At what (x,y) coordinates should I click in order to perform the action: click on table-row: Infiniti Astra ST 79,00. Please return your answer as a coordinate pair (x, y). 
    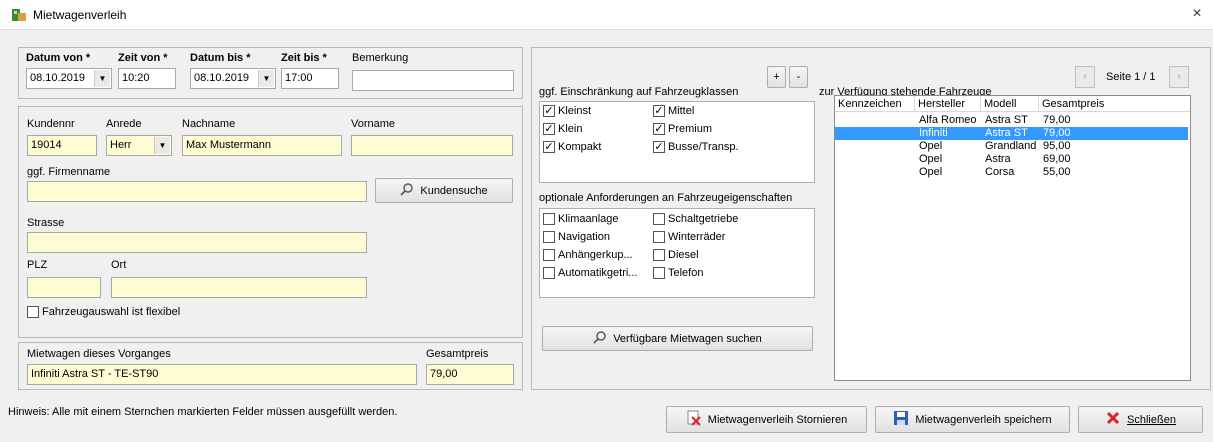
    Looking at the image, I should click on (1011, 133).